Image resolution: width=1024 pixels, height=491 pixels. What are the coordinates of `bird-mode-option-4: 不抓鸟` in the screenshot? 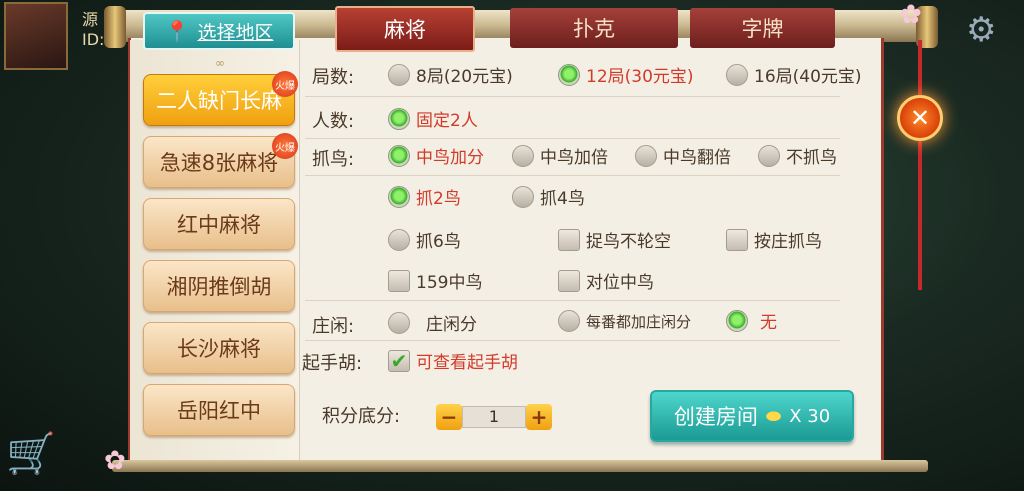 It's located at (797, 155).